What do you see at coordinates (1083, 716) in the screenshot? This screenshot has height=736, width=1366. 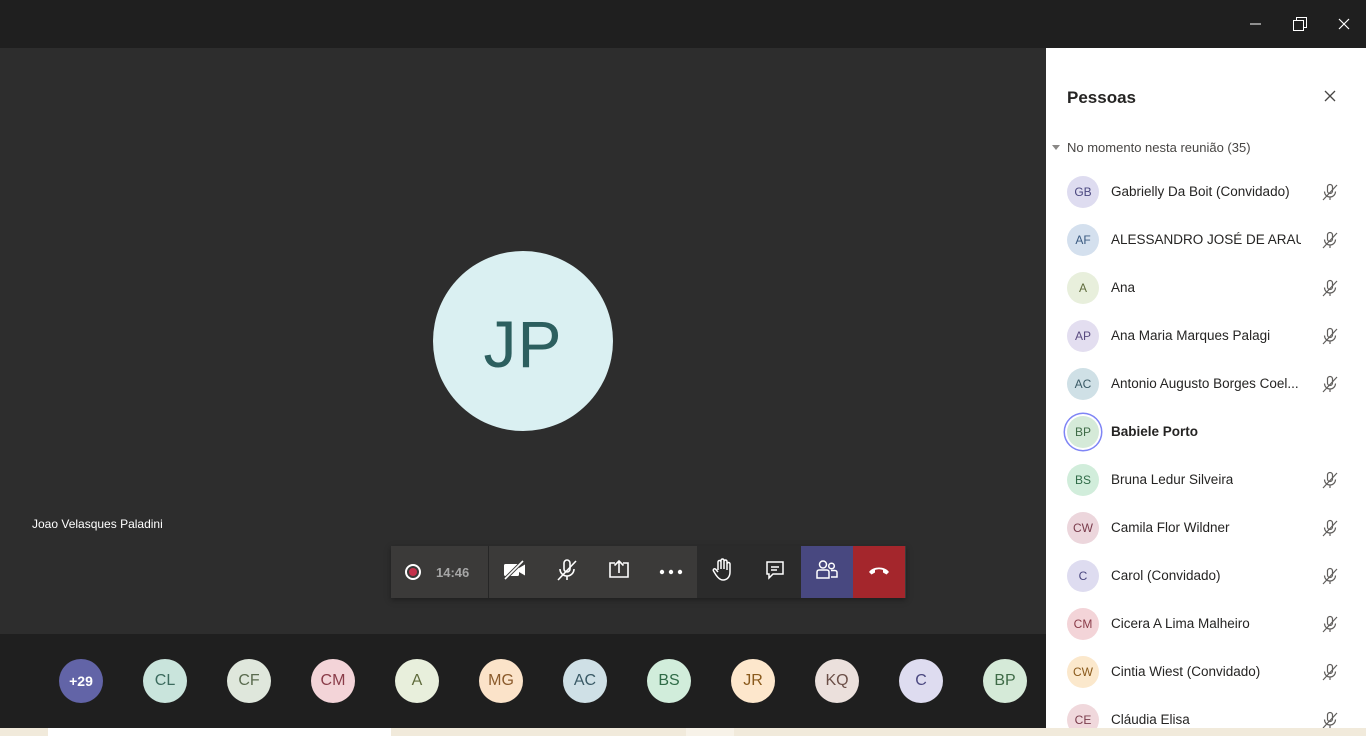 I see `participant-avatar: CE` at bounding box center [1083, 716].